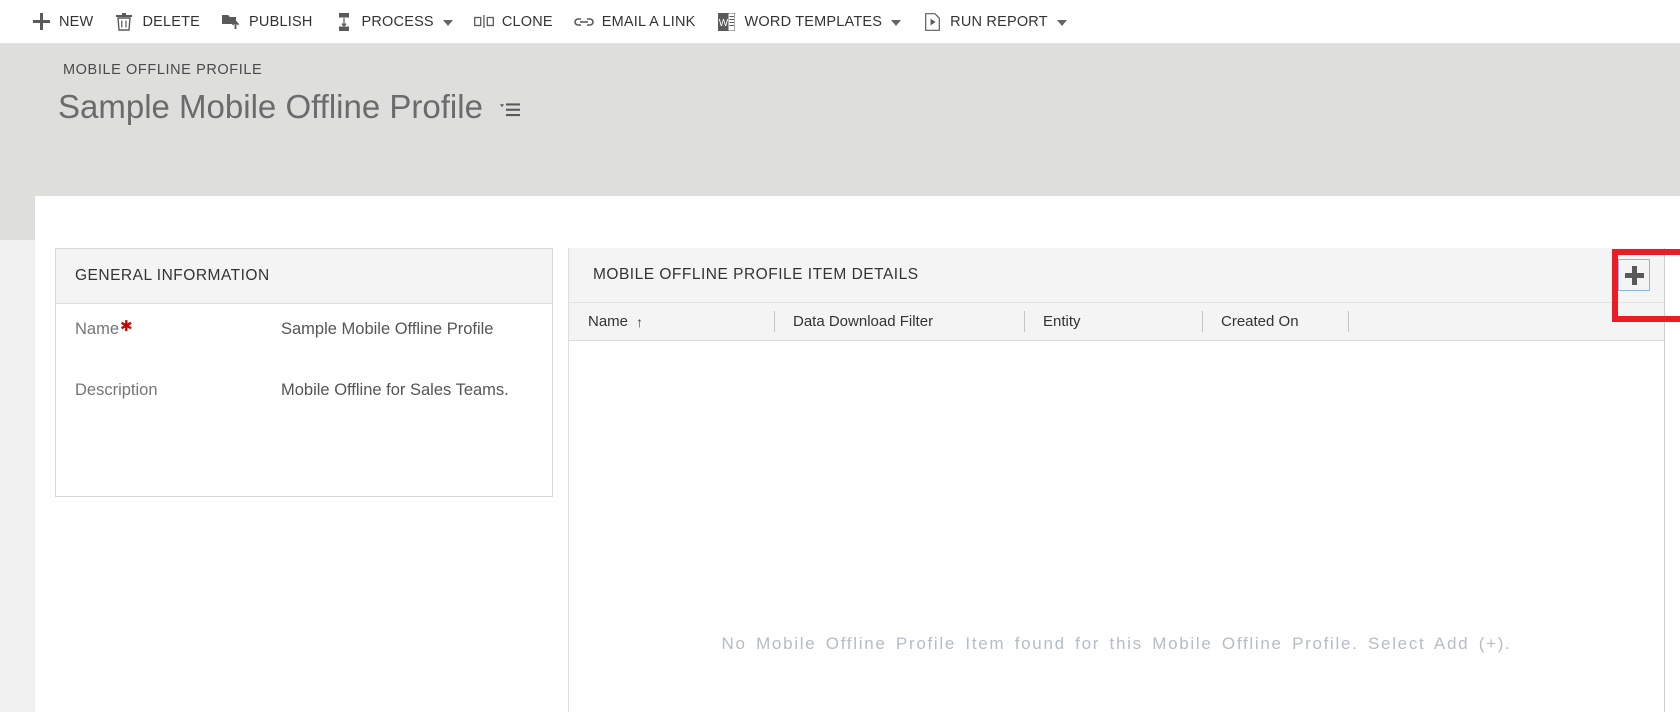 This screenshot has width=1680, height=712. Describe the element at coordinates (932, 22) in the screenshot. I see `run-report-icon` at that location.